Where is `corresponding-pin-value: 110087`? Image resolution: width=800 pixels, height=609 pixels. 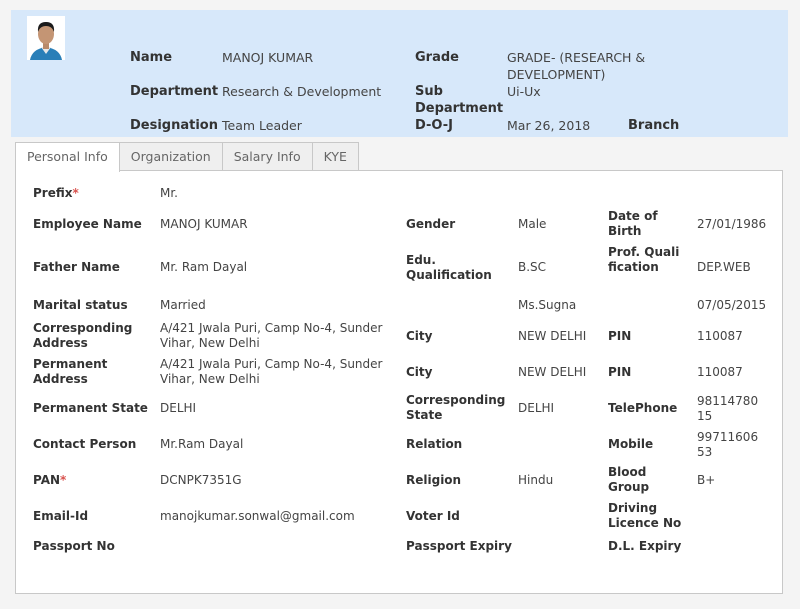
corresponding-pin-value: 110087 is located at coordinates (720, 336).